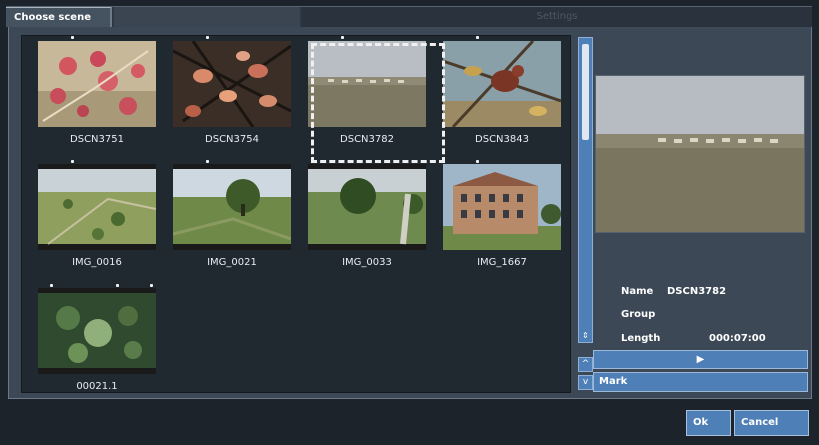 The width and height of the screenshot is (819, 445). I want to click on scene-label: IMG_0021, so click(232, 262).